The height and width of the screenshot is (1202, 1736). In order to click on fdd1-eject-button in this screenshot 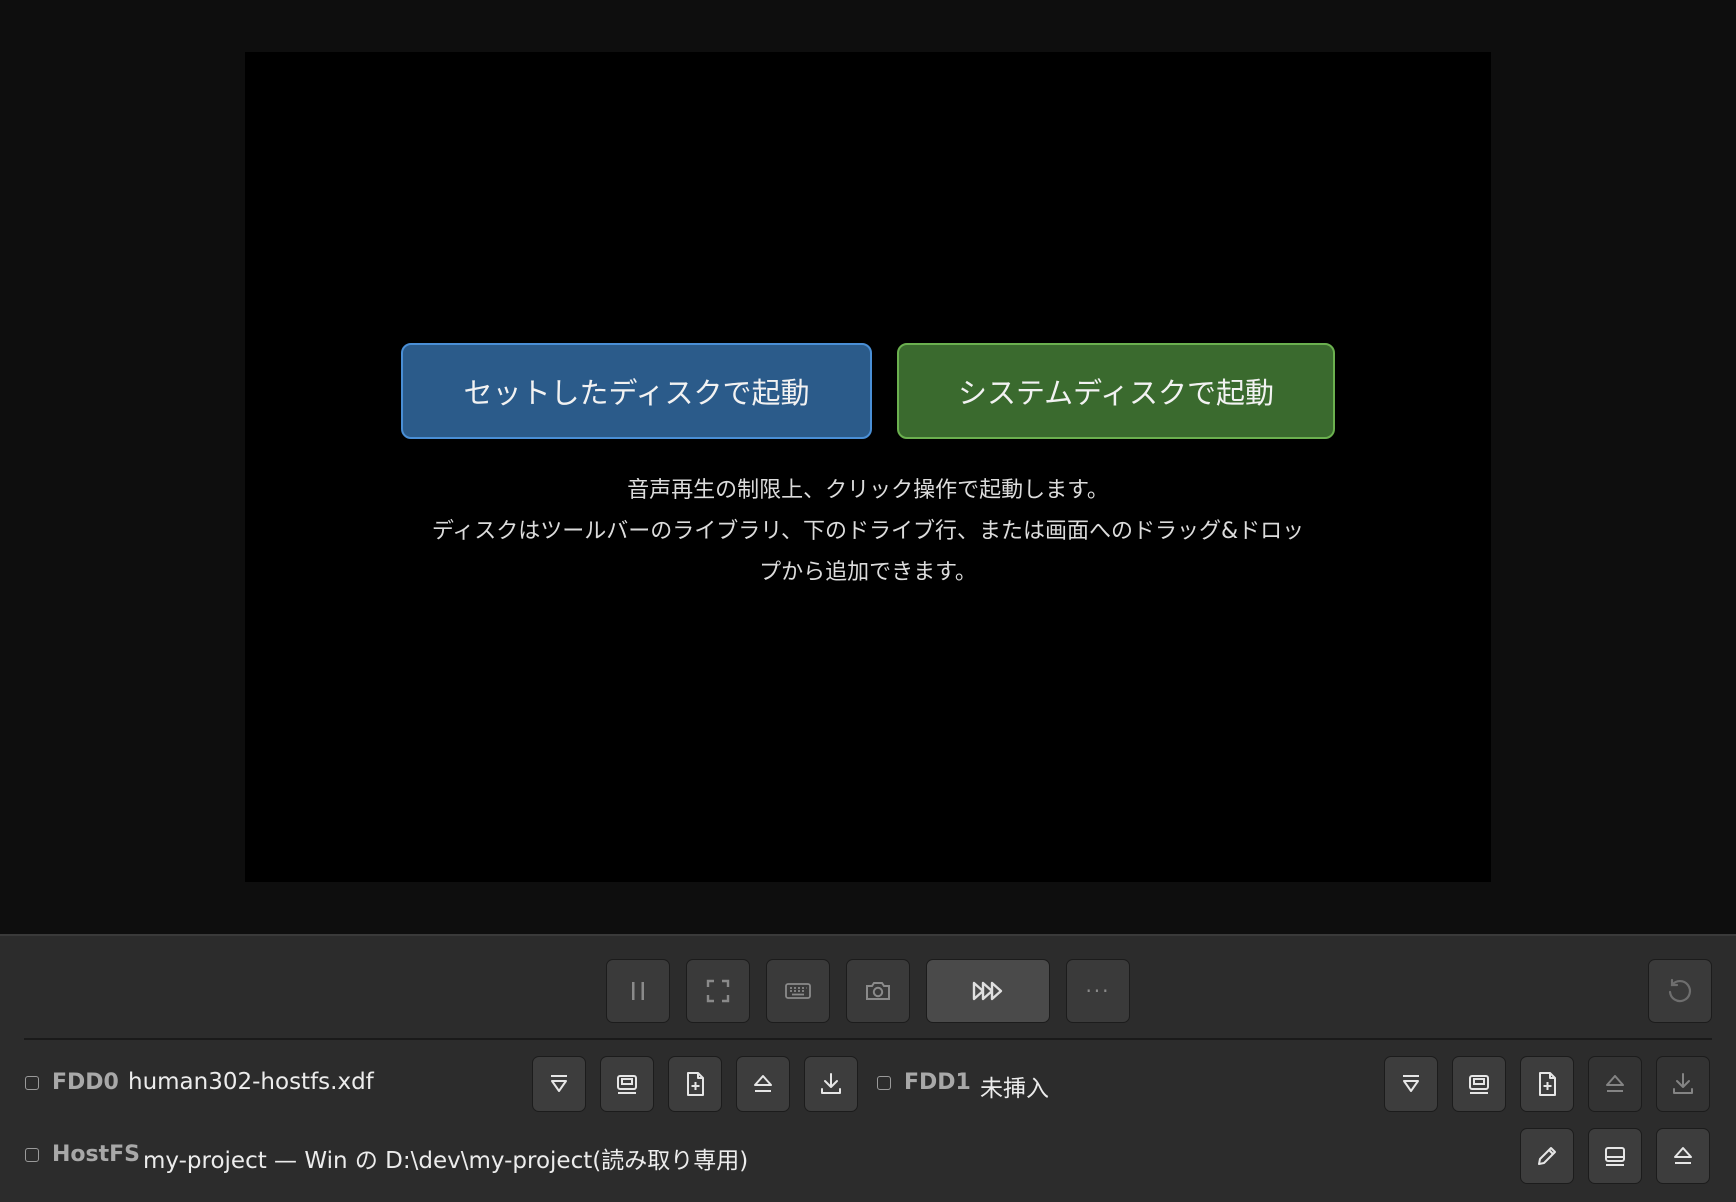, I will do `click(1615, 1084)`.